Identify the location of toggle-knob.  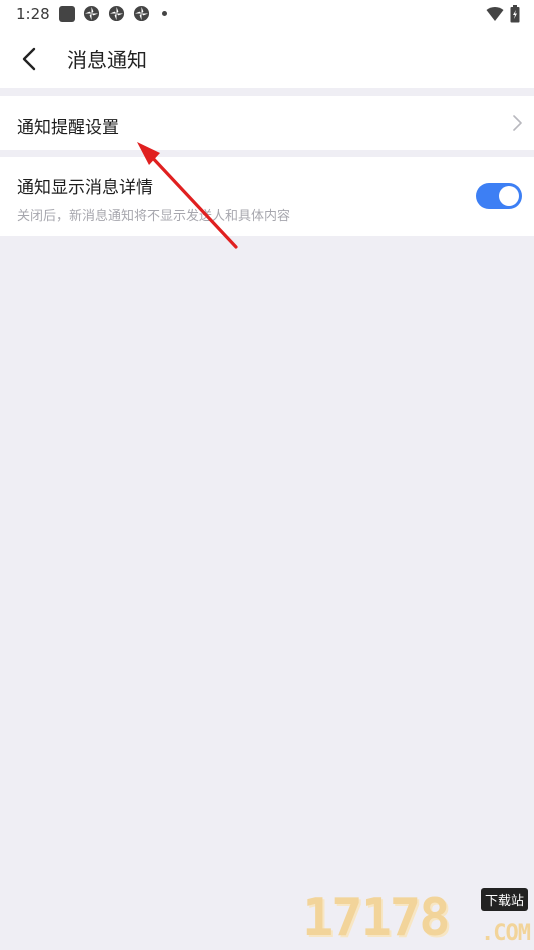
(509, 196).